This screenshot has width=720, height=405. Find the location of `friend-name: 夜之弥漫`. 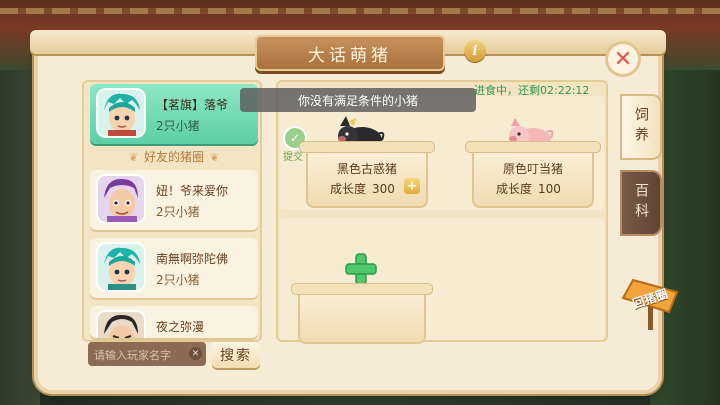

friend-name: 夜之弥漫 is located at coordinates (180, 327).